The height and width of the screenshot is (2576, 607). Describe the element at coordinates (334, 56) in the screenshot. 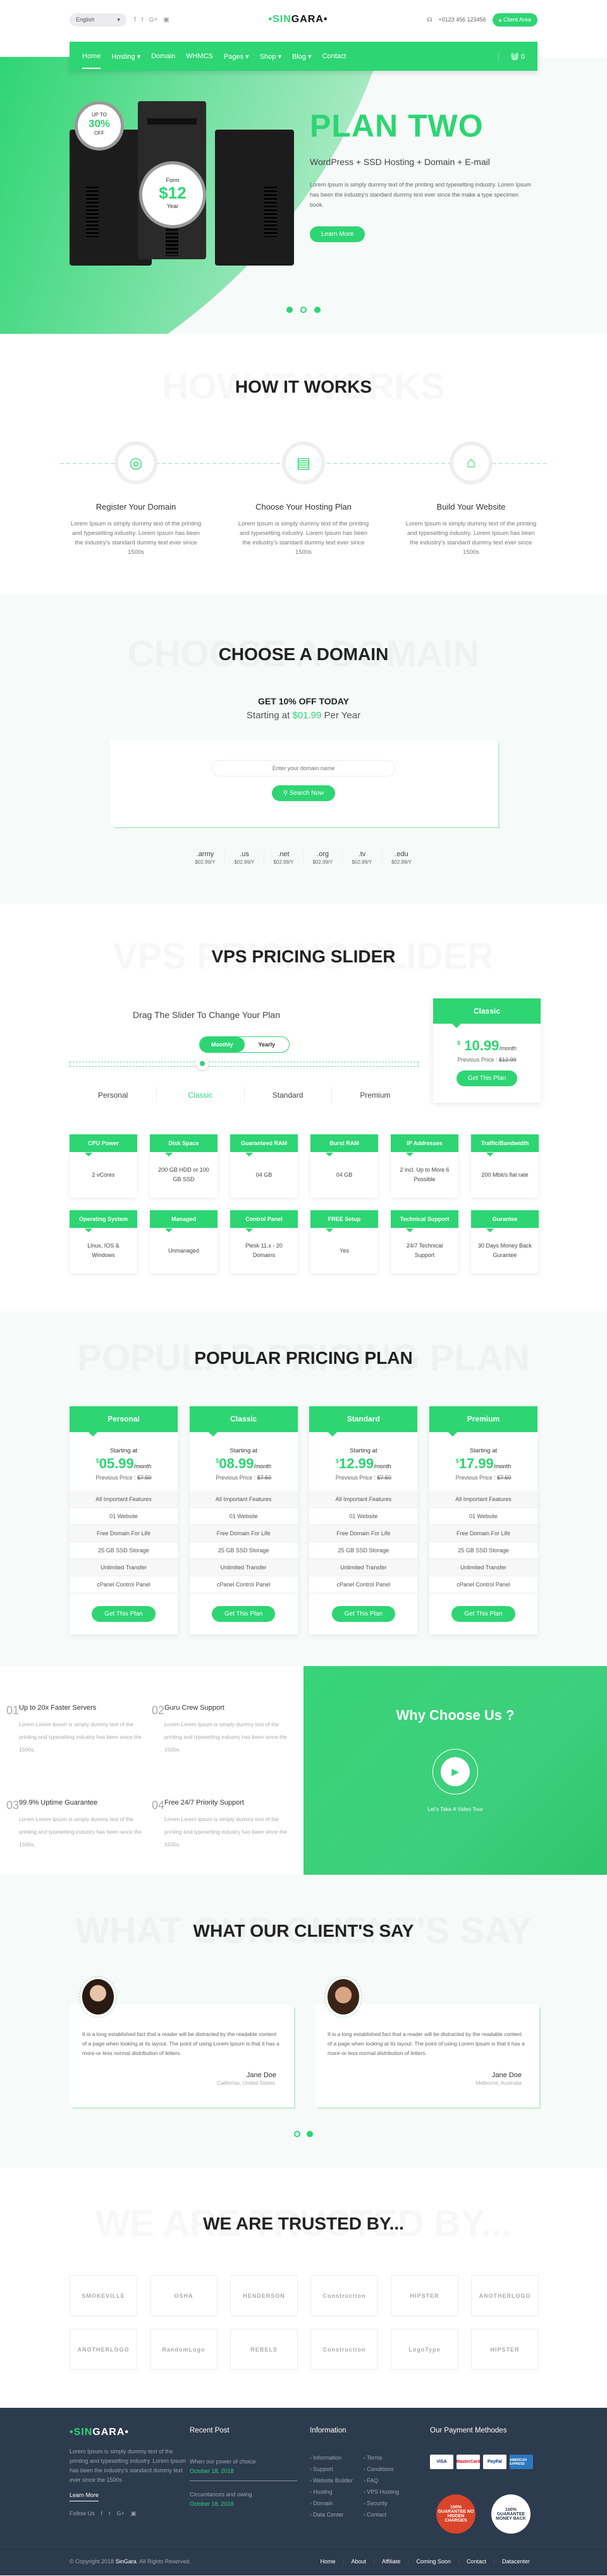

I see `nav-item-contact: Contact` at that location.